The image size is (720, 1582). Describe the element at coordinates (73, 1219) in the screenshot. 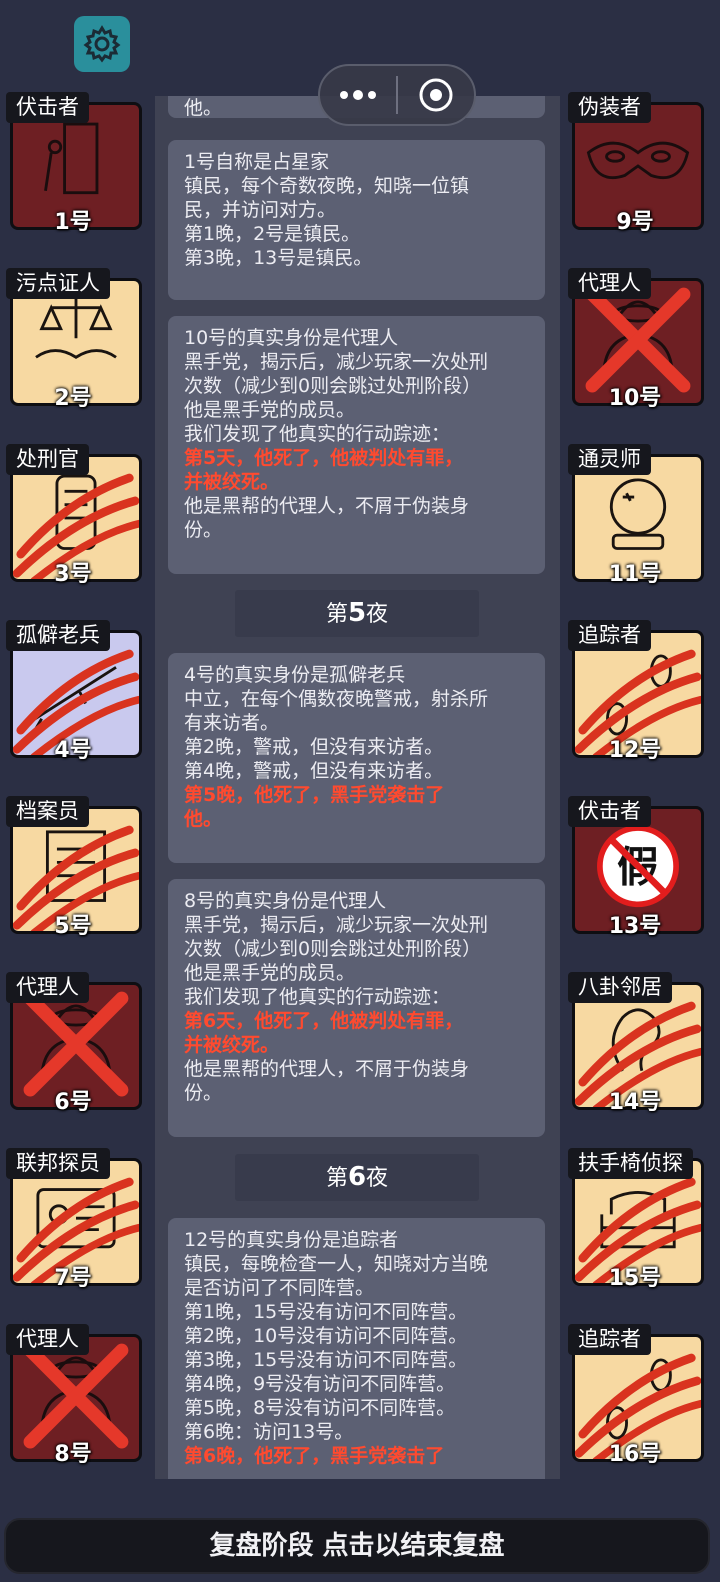

I see `player-card: 联邦探员 7号` at that location.